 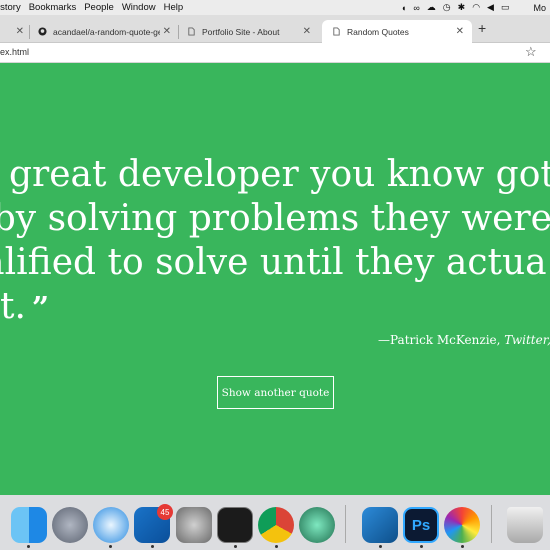 I want to click on speaker-icon: ◀, so click(x=490, y=7).